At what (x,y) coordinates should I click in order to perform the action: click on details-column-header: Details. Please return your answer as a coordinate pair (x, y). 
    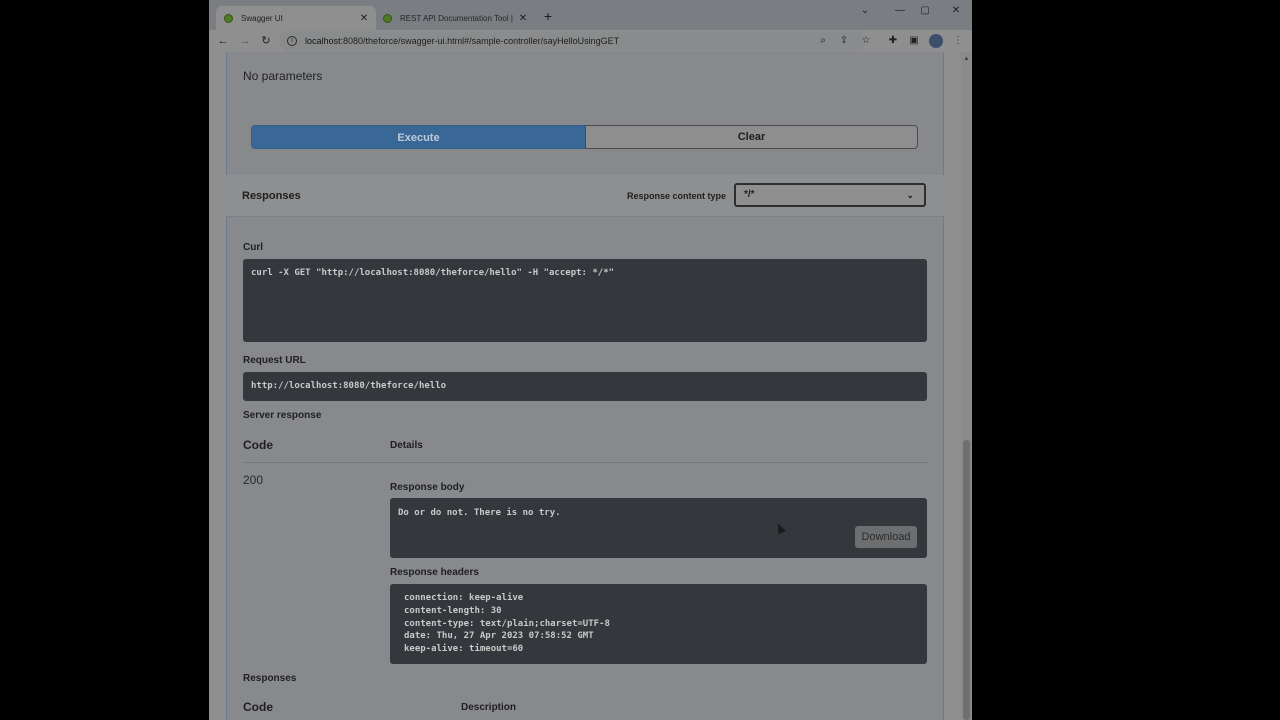
    Looking at the image, I should click on (406, 445).